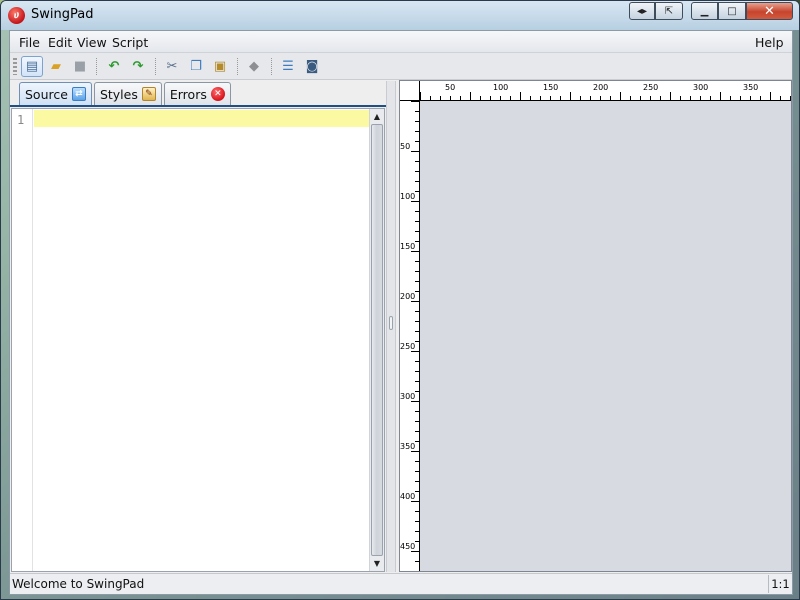  What do you see at coordinates (410, 336) in the screenshot?
I see `vertical-ruler: 50 100 150 200 250 300 350 400 450` at bounding box center [410, 336].